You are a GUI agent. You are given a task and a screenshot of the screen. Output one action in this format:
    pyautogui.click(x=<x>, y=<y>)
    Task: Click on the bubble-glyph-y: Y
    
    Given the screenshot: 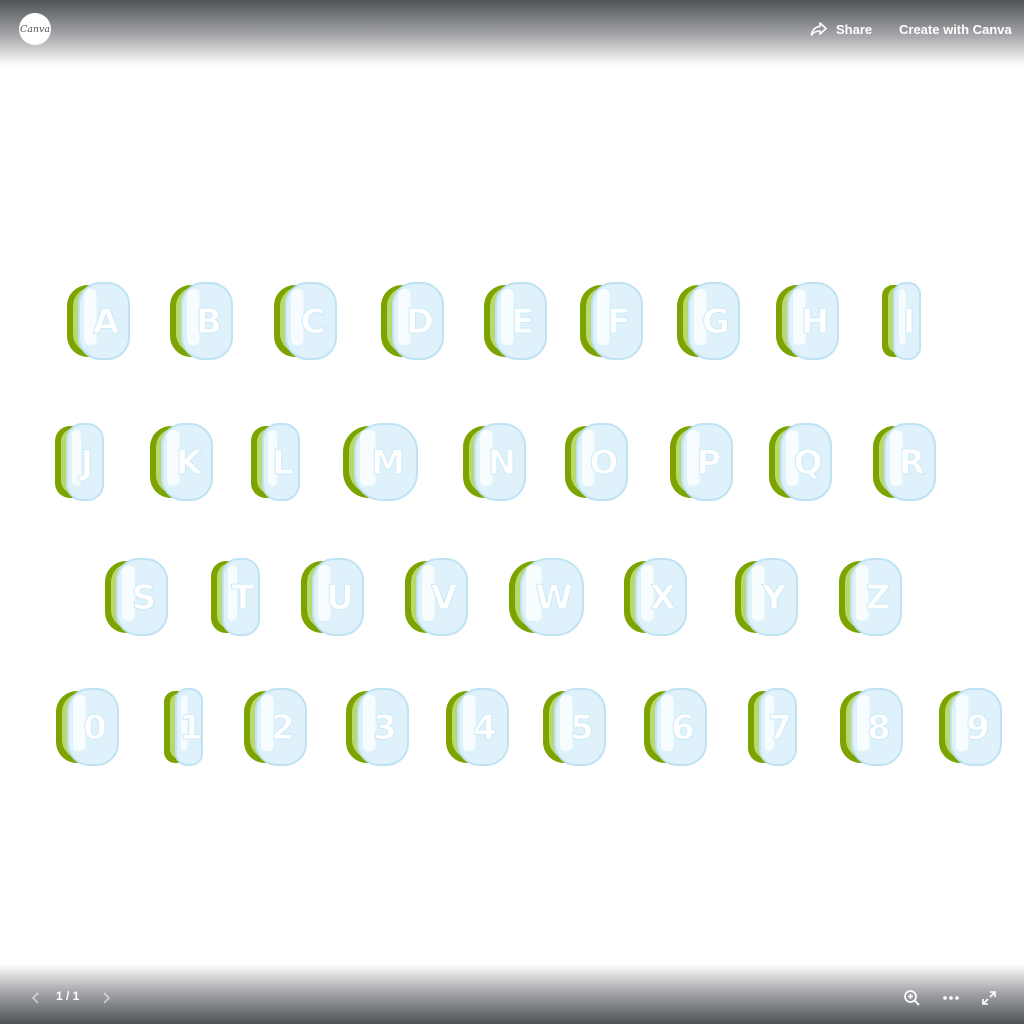 What is the action you would take?
    pyautogui.click(x=766, y=597)
    